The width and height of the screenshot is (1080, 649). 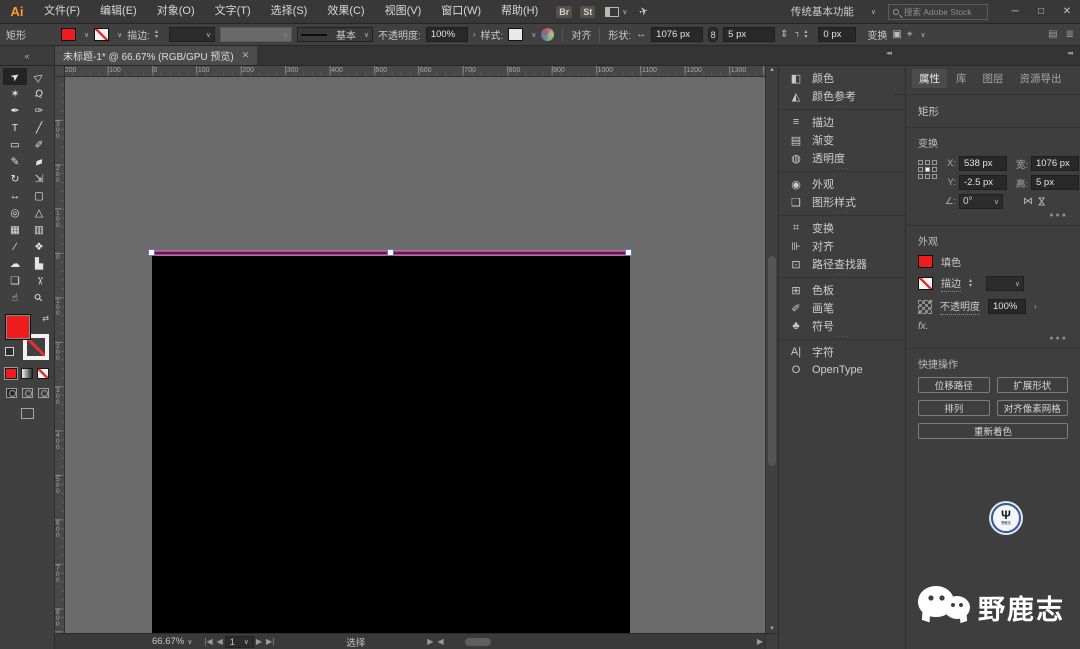 What do you see at coordinates (60, 71) in the screenshot?
I see `ruler-origin-corner` at bounding box center [60, 71].